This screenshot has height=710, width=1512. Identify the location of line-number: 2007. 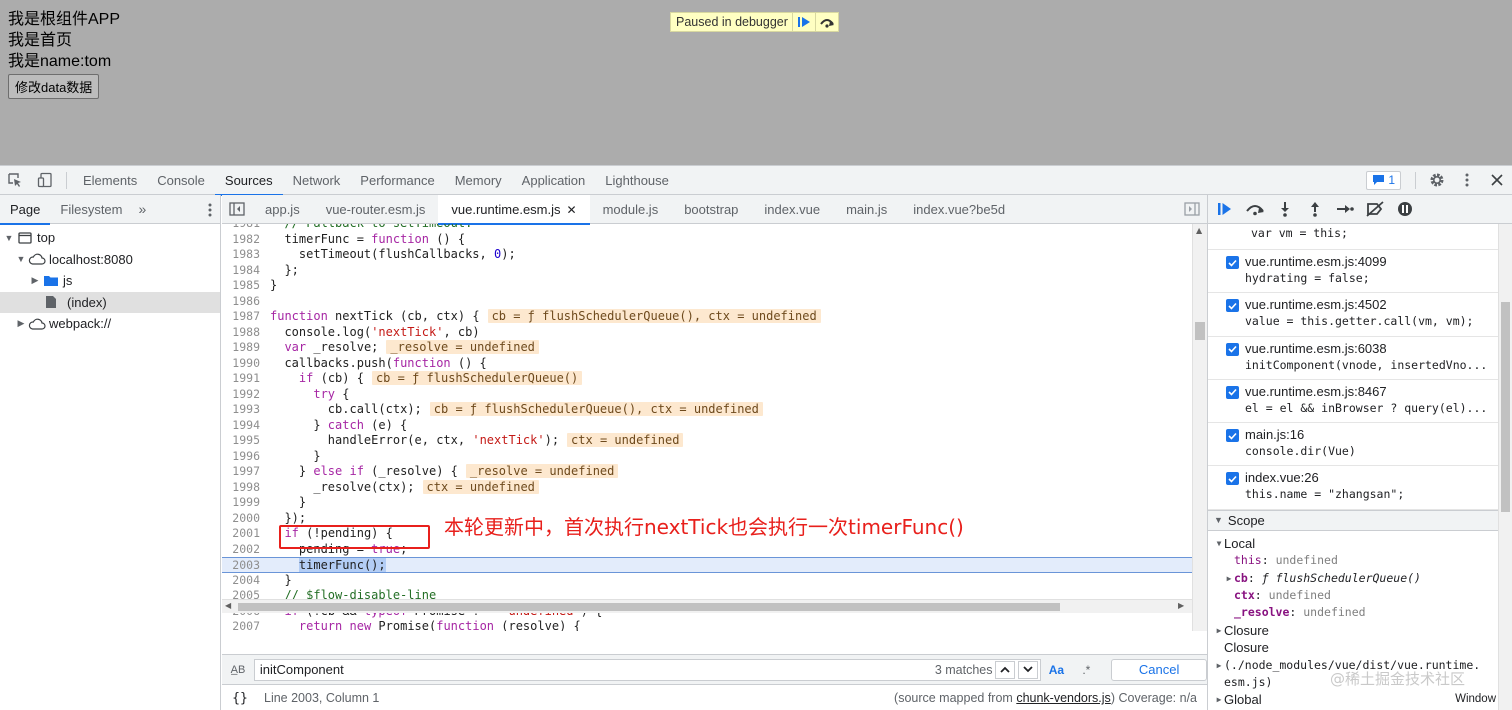
(243, 625).